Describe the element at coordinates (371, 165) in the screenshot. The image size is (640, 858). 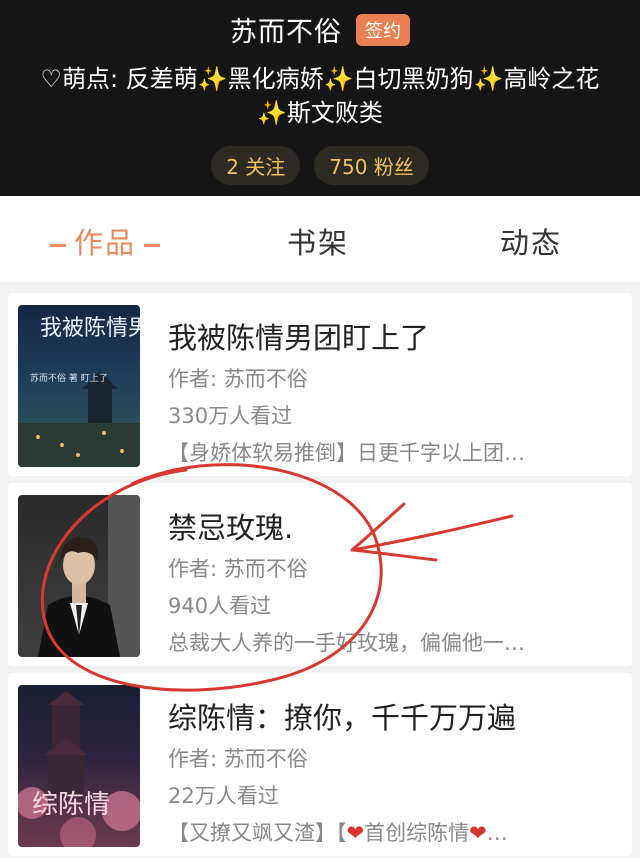
I see `followers-count: 750 粉丝` at that location.